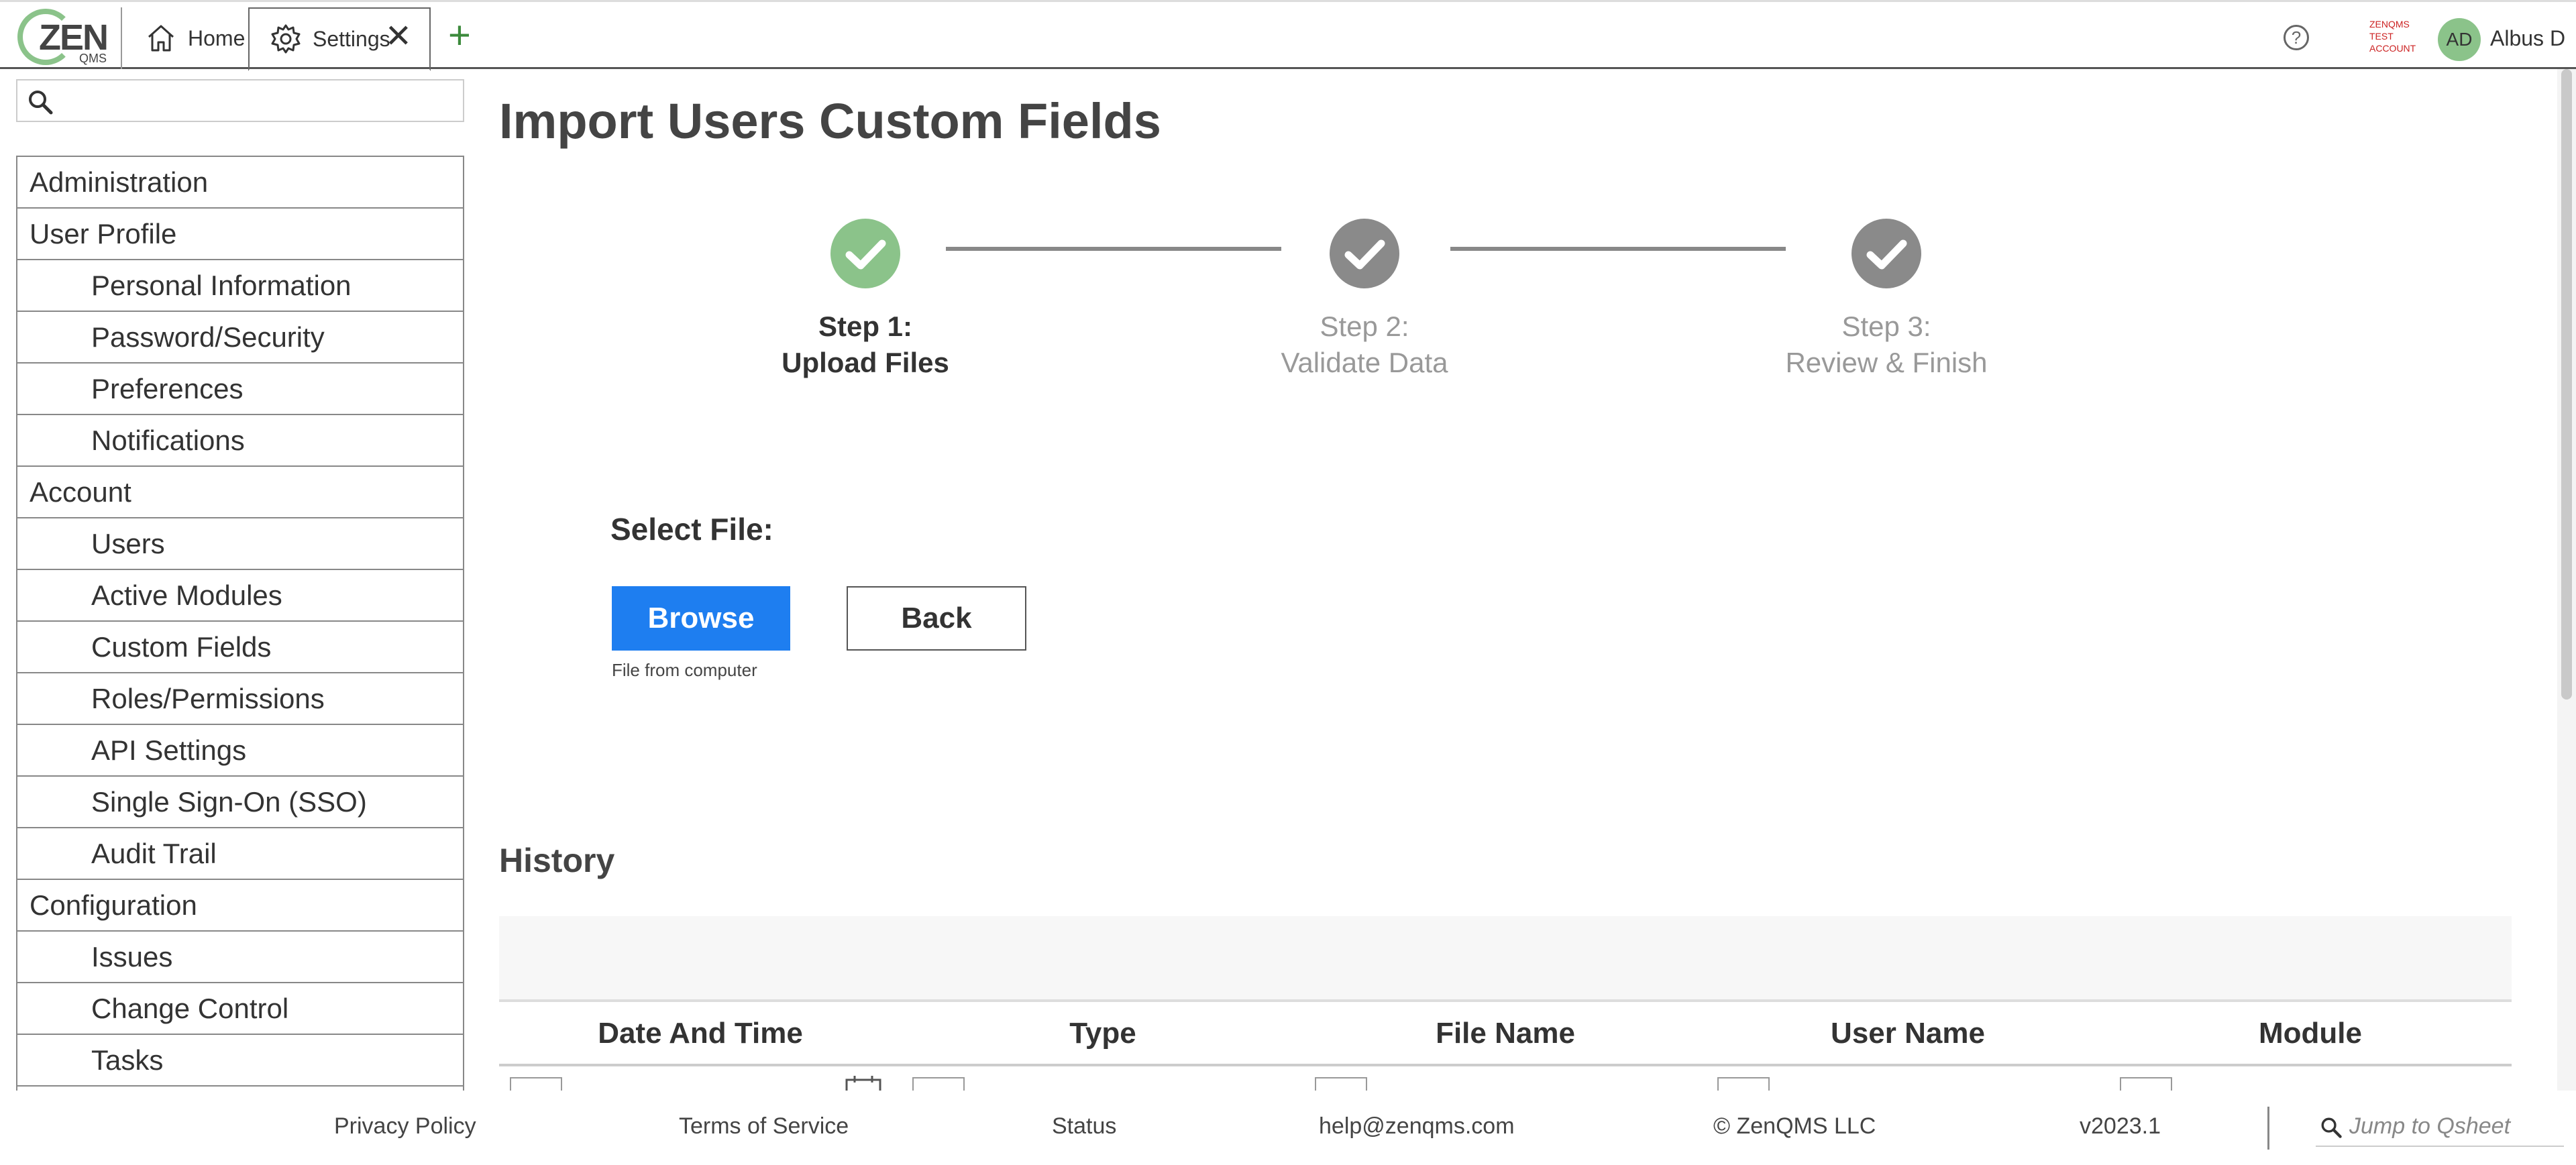  What do you see at coordinates (1886, 345) in the screenshot?
I see `step-3-label: Step 3: Review & Finish` at bounding box center [1886, 345].